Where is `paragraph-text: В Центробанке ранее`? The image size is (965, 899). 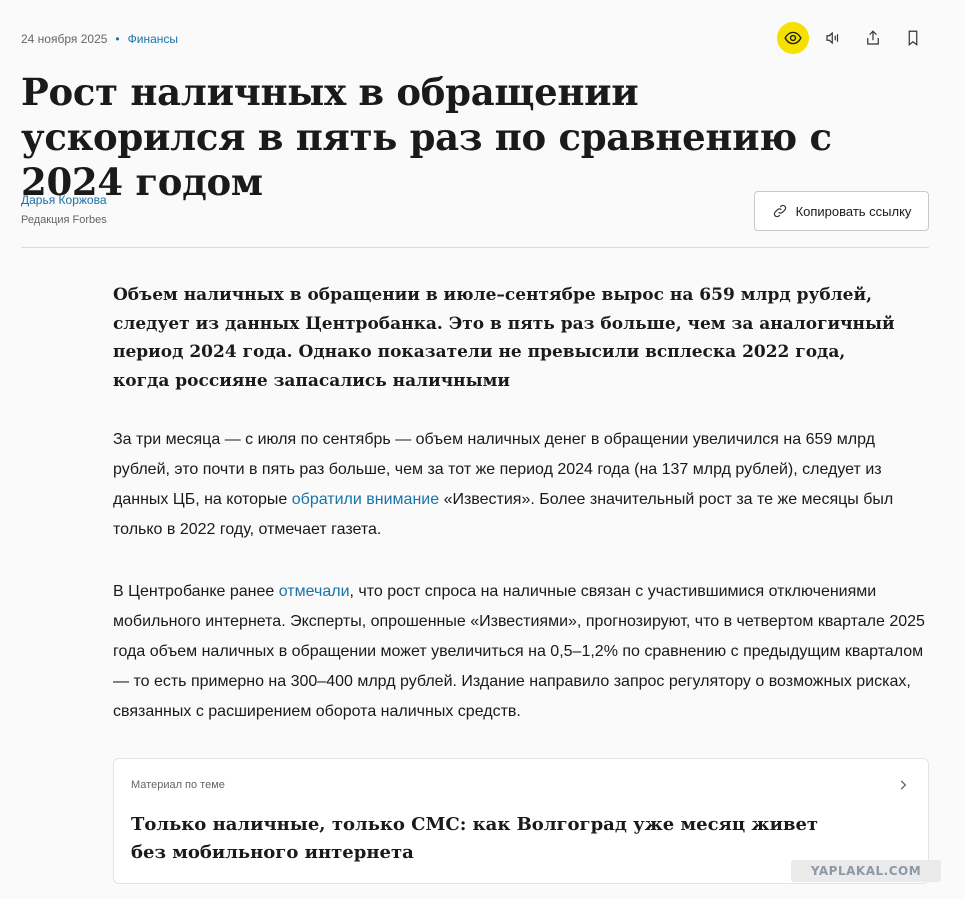
paragraph-text: В Центробанке ранее is located at coordinates (196, 591).